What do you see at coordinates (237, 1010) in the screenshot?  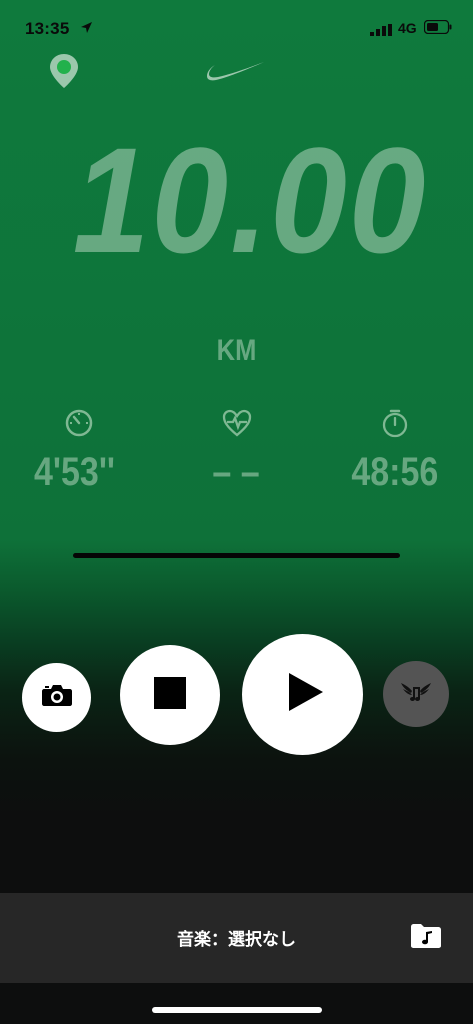 I see `home-indicator` at bounding box center [237, 1010].